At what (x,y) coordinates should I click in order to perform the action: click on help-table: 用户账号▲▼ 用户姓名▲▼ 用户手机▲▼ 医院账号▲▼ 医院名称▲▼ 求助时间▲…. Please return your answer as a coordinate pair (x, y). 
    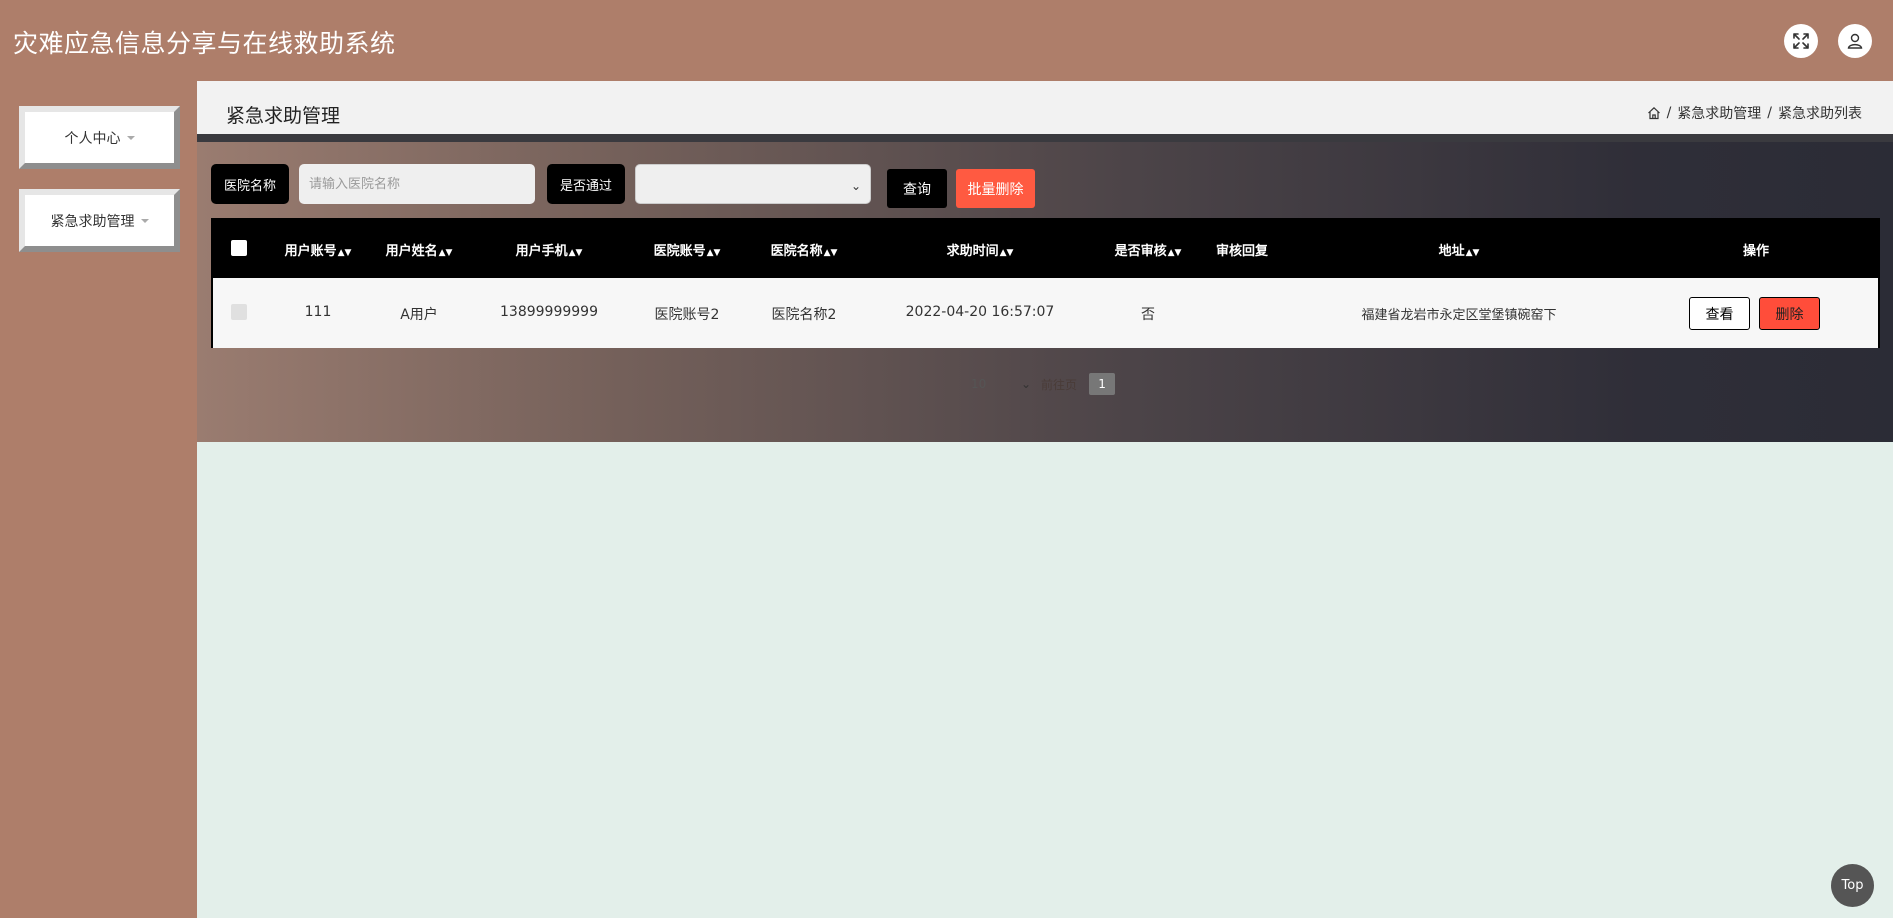
    Looking at the image, I should click on (1045, 283).